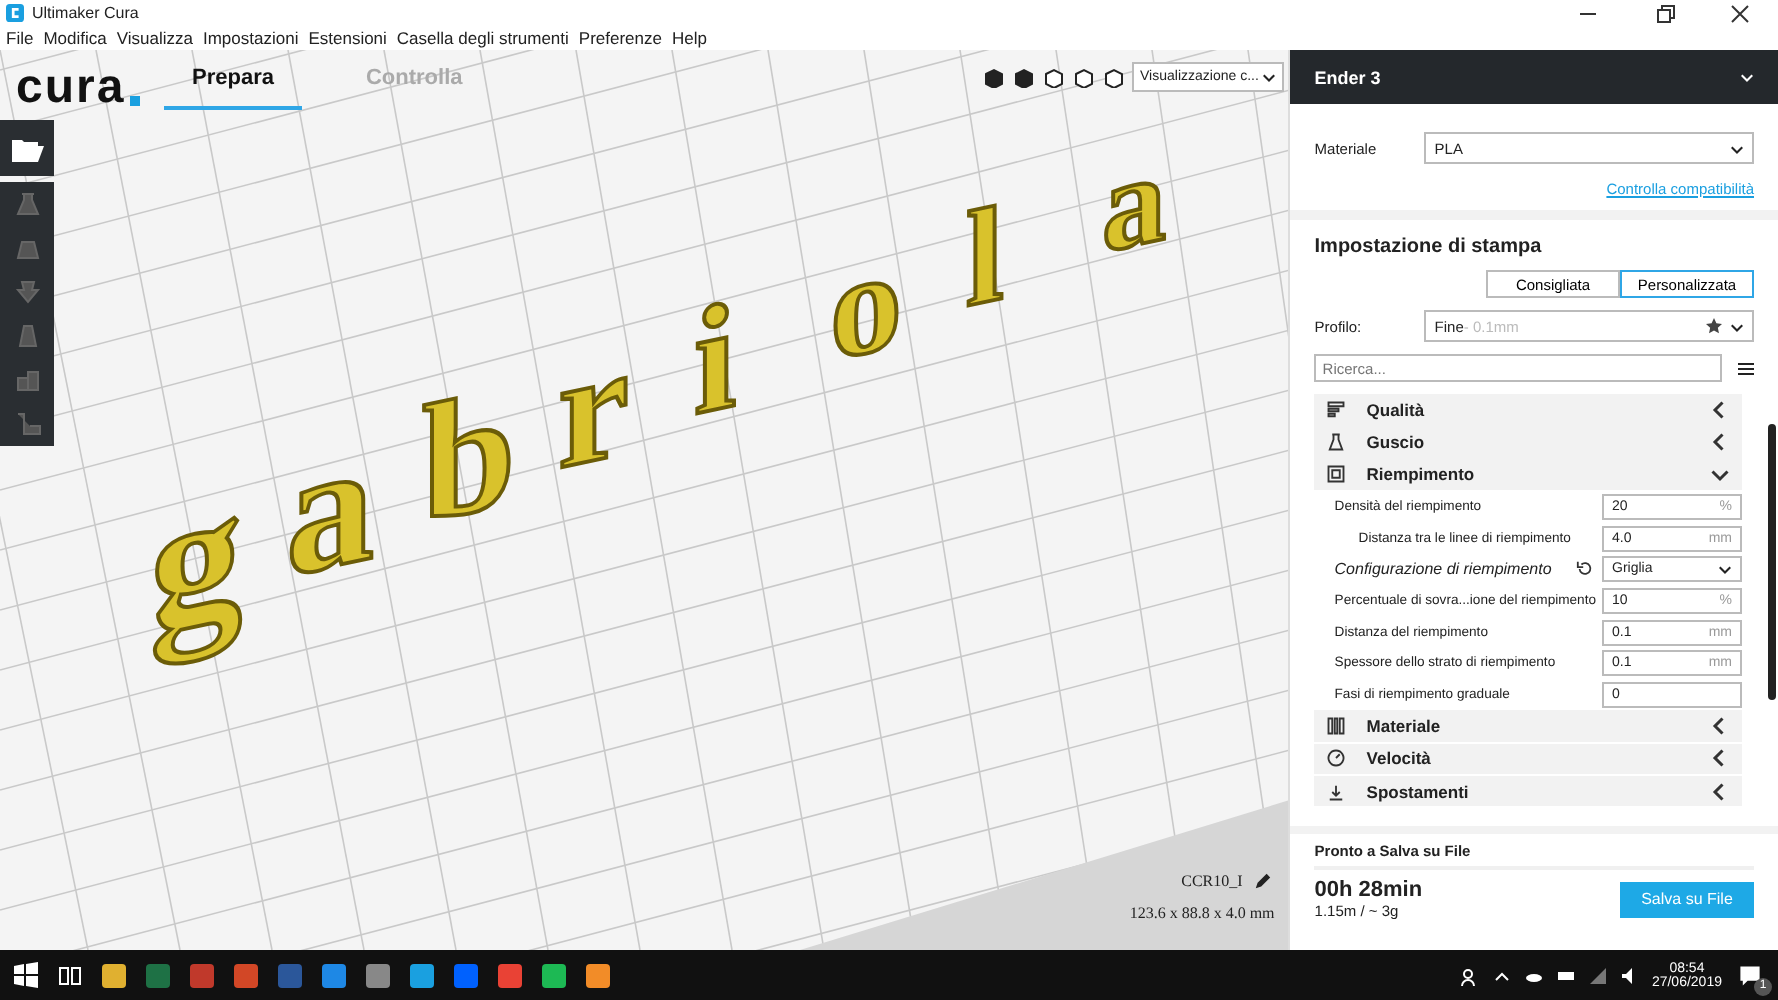 This screenshot has height=1000, width=1778. Describe the element at coordinates (1395, 409) in the screenshot. I see `category-label: Qualità` at that location.